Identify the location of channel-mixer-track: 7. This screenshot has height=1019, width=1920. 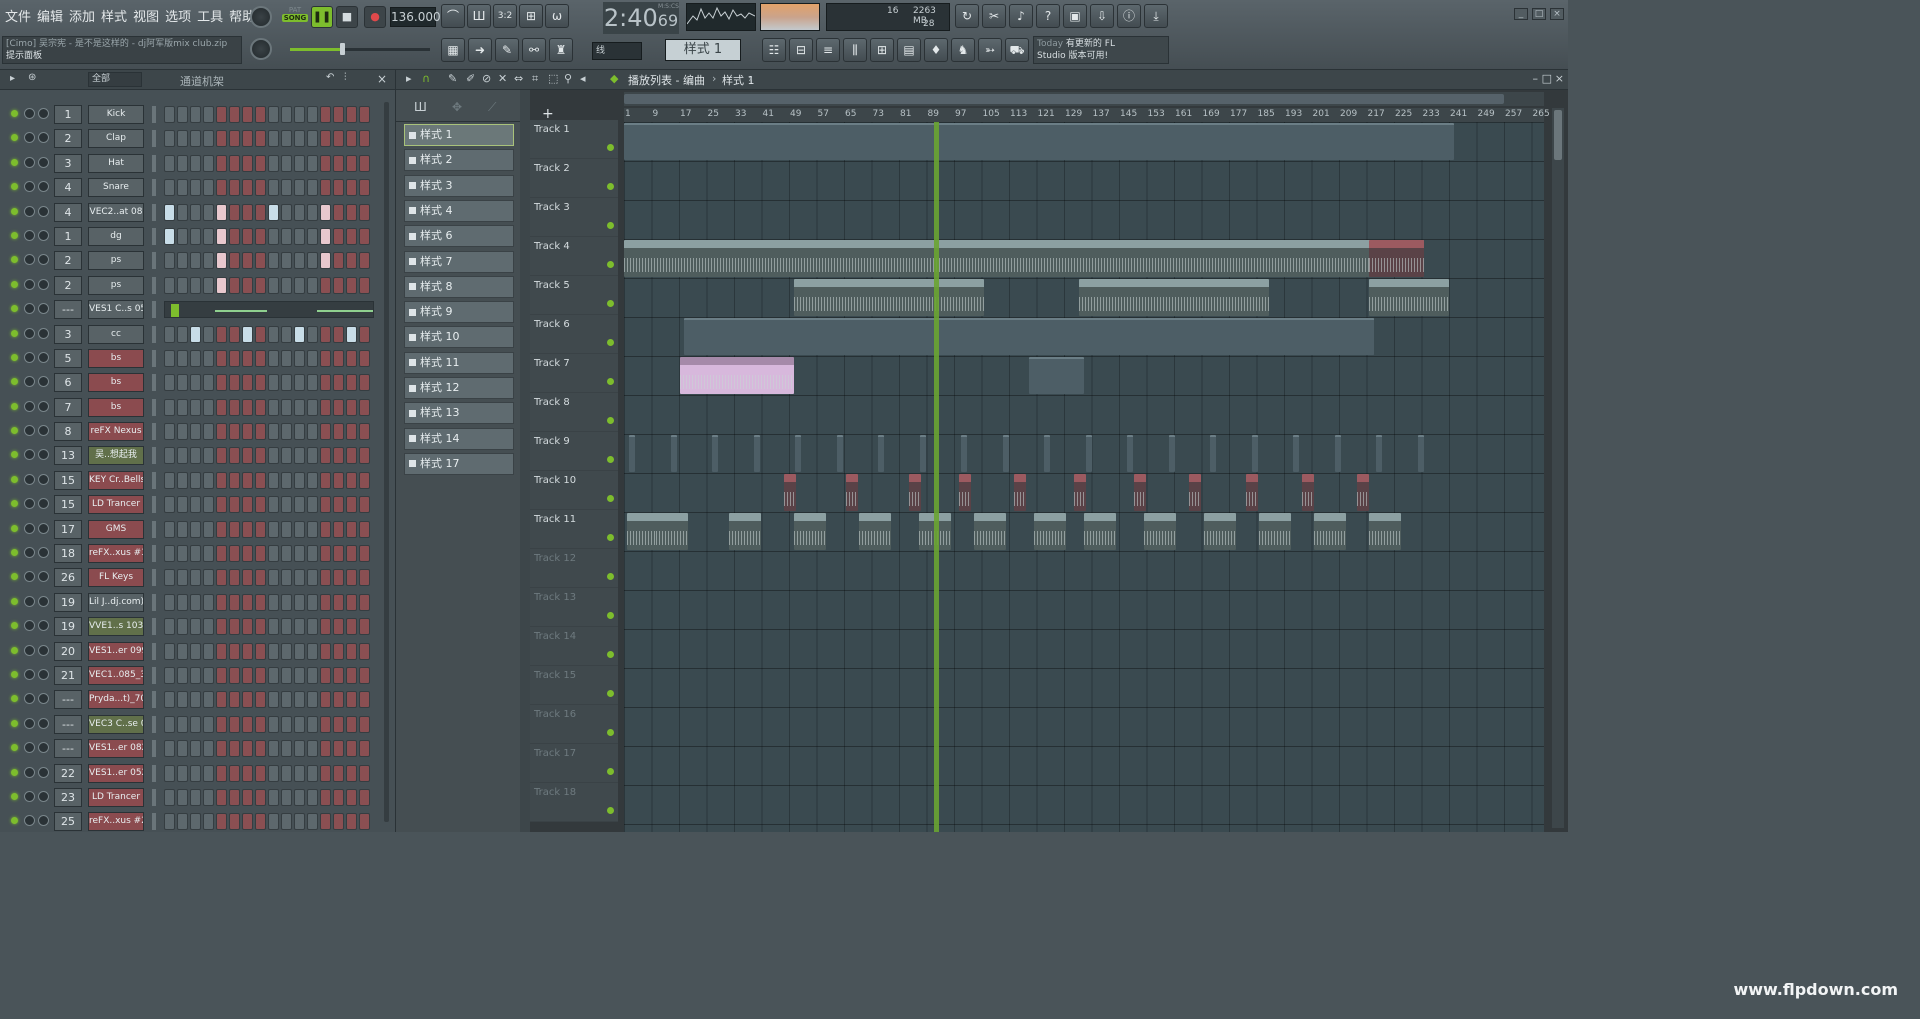
(68, 407).